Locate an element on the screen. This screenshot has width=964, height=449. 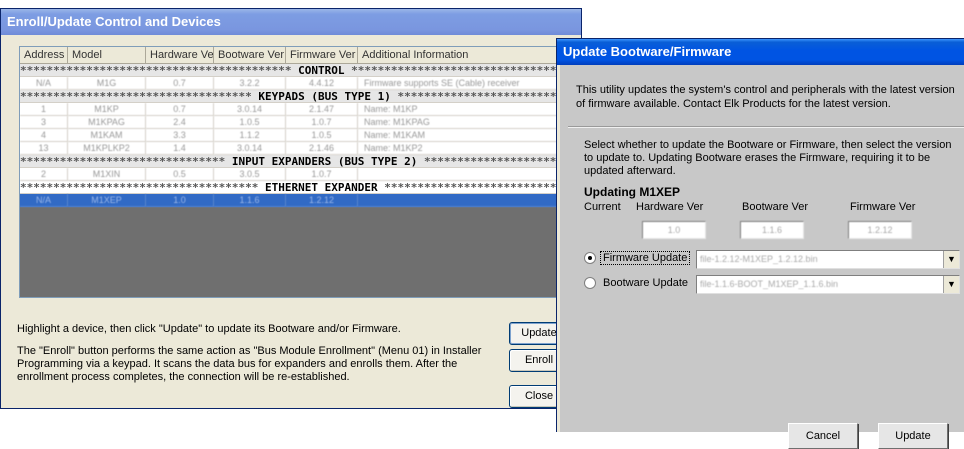
section-label: ETHERNET EXPANDER is located at coordinates (321, 187).